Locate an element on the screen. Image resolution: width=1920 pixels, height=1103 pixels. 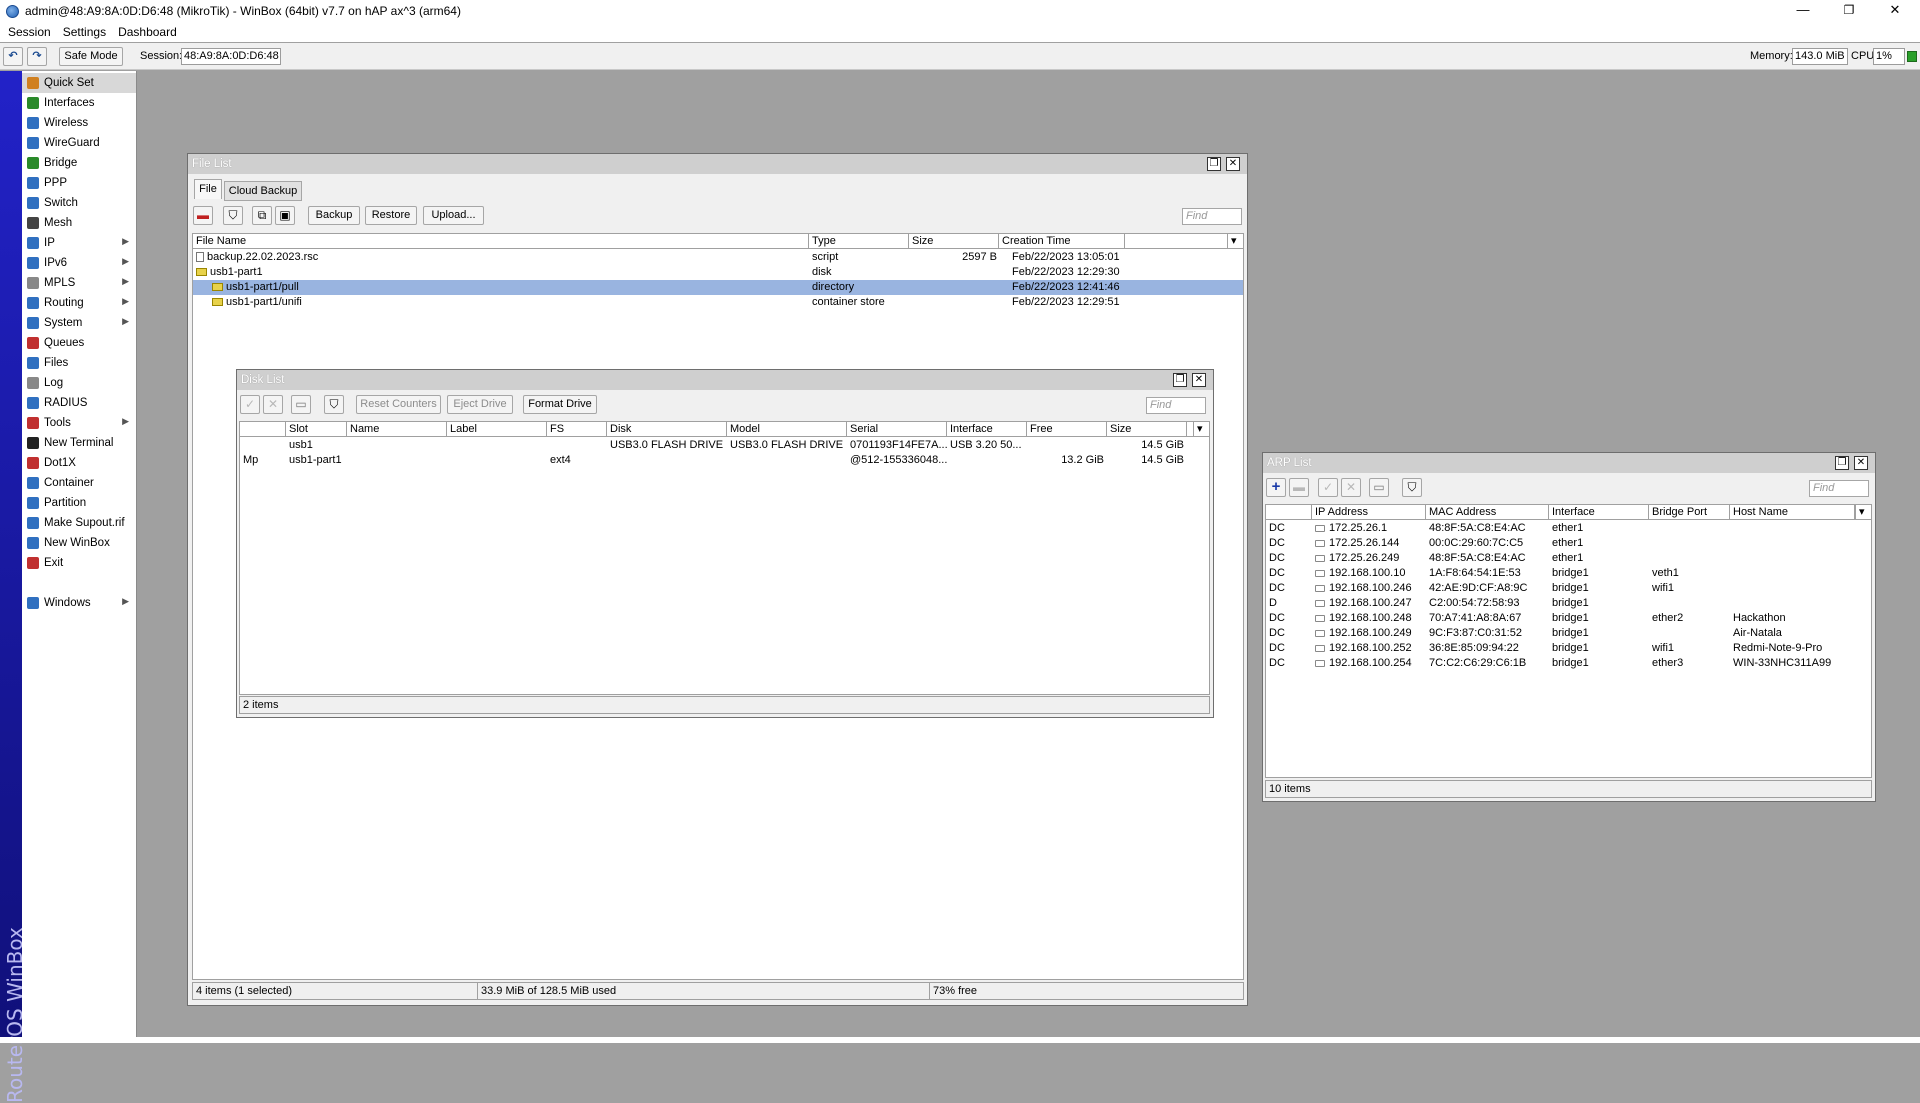
menu-settings: Settings is located at coordinates (84, 32).